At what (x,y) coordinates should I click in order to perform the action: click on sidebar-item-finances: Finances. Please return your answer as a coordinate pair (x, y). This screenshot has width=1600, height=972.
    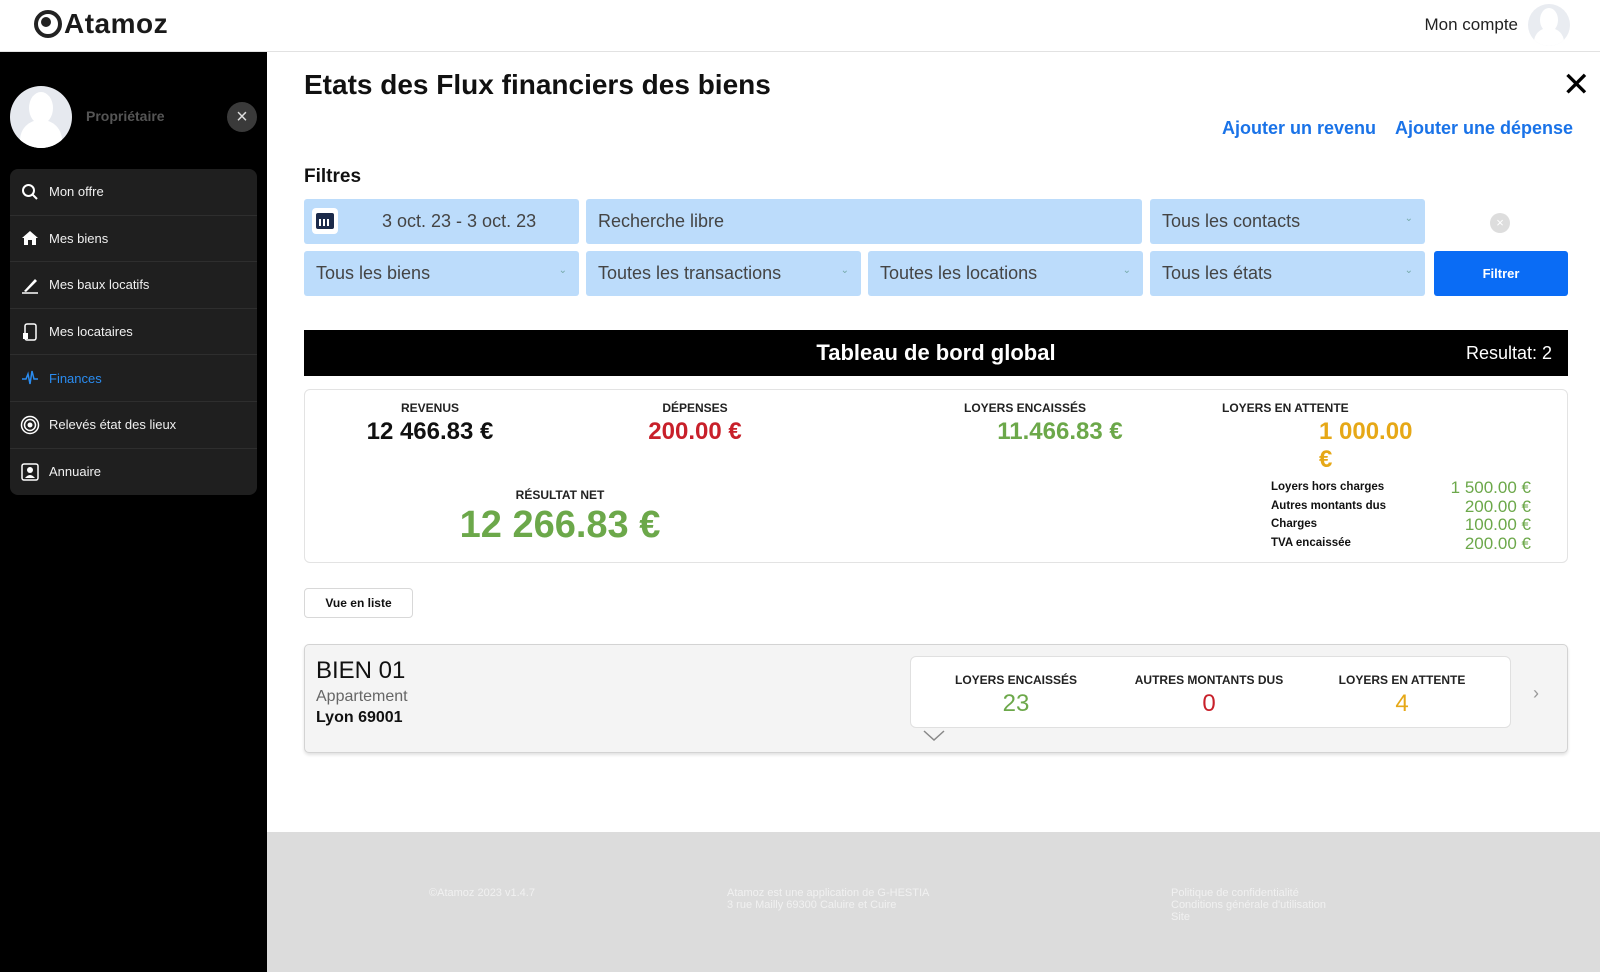
    Looking at the image, I should click on (133, 378).